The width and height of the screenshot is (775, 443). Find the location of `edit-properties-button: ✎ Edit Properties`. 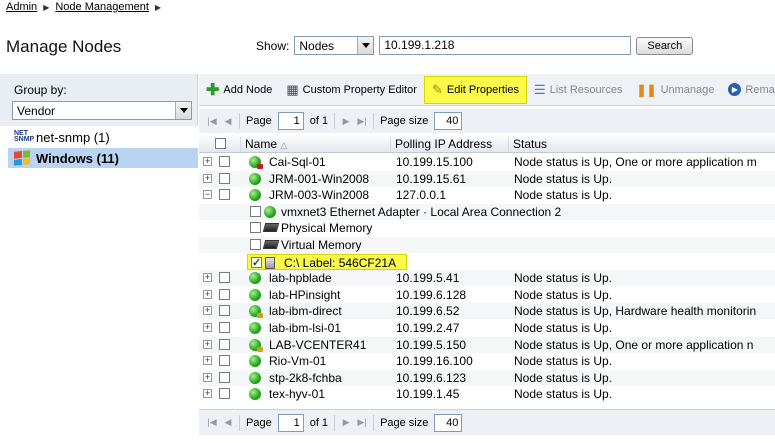

edit-properties-button: ✎ Edit Properties is located at coordinates (475, 89).